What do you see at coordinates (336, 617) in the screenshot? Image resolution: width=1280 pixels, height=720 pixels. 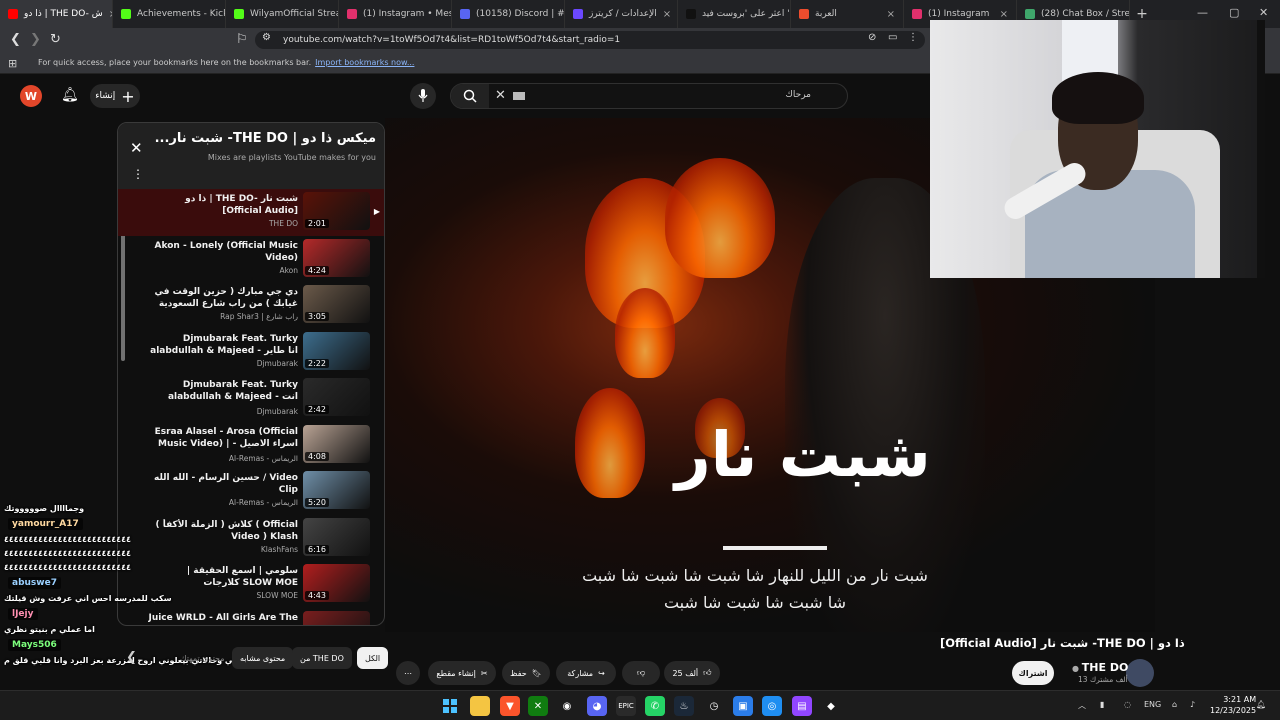 I see `video-thumbnail` at bounding box center [336, 617].